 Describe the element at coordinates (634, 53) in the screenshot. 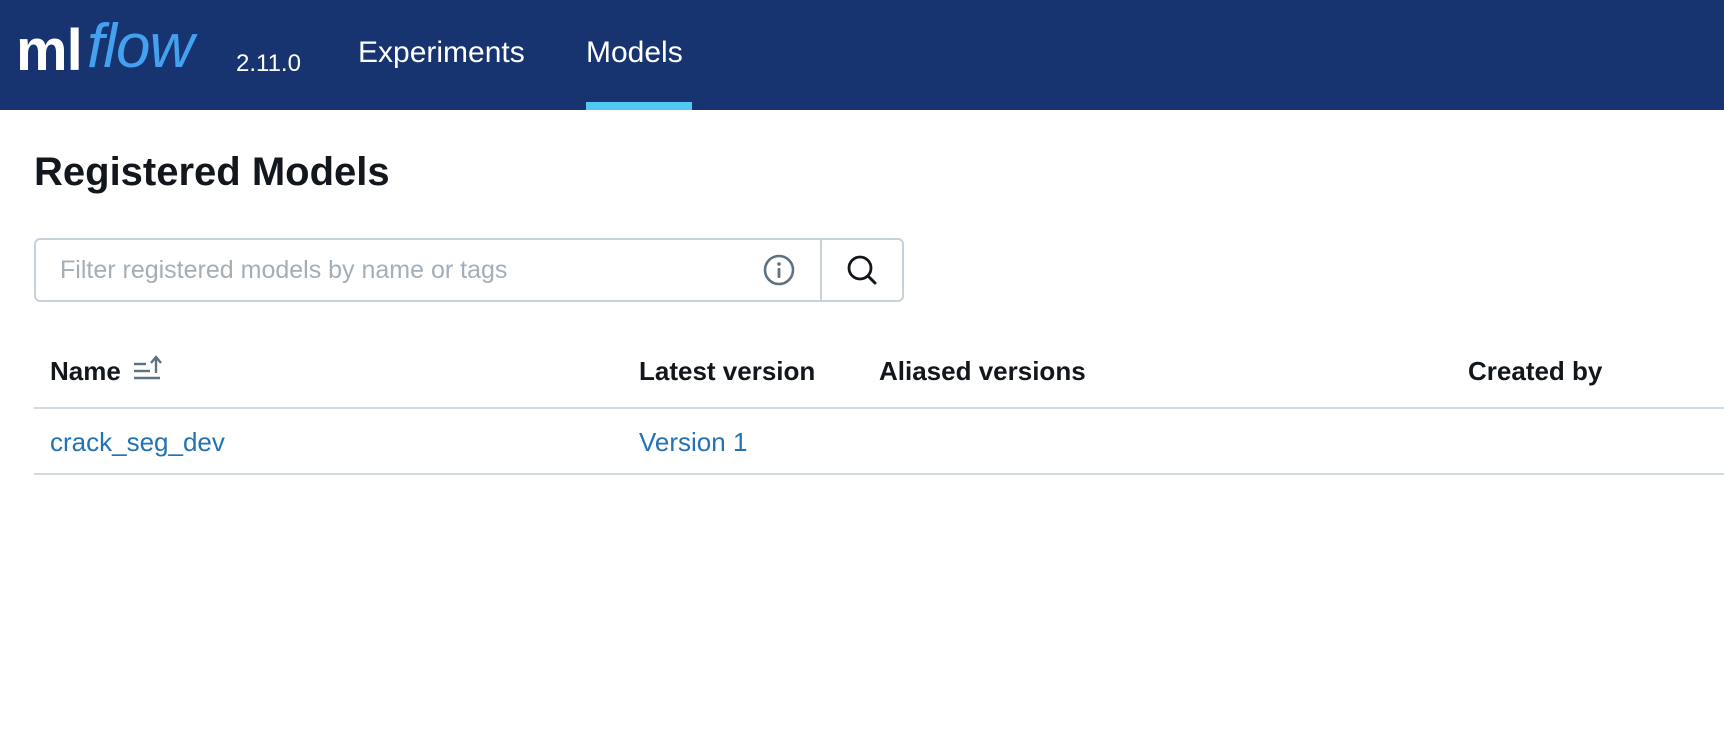

I see `nav-tab-models: Models` at that location.